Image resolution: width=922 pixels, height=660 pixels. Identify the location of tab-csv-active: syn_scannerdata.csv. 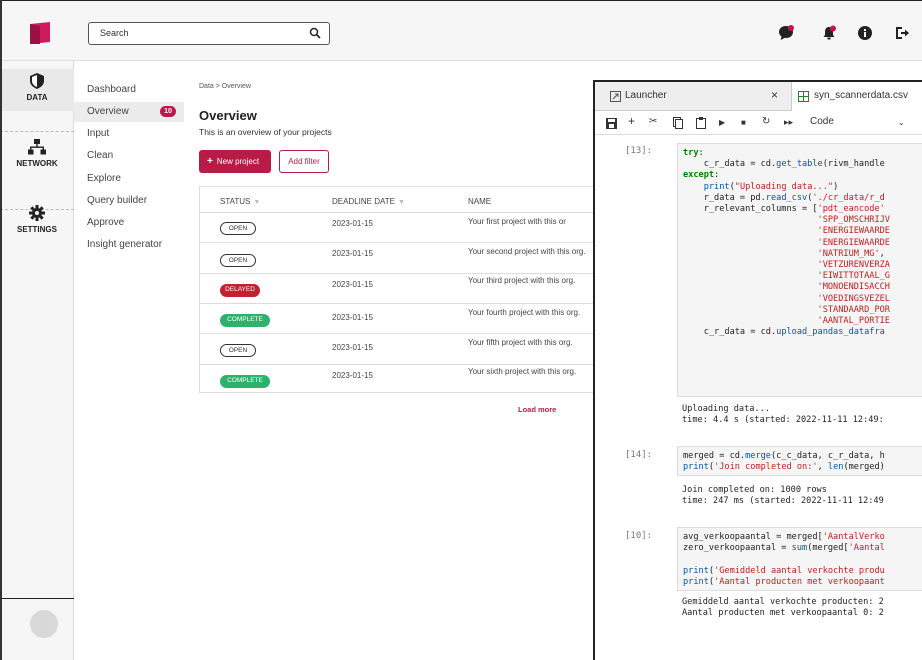
(856, 96).